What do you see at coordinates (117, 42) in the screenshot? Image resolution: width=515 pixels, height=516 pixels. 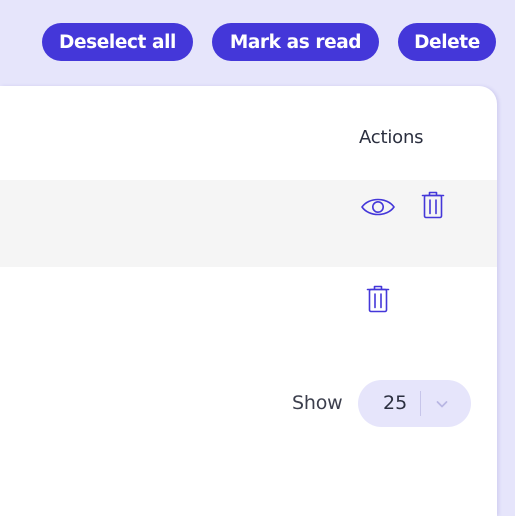 I see `deselect-all-button: Deselect all` at bounding box center [117, 42].